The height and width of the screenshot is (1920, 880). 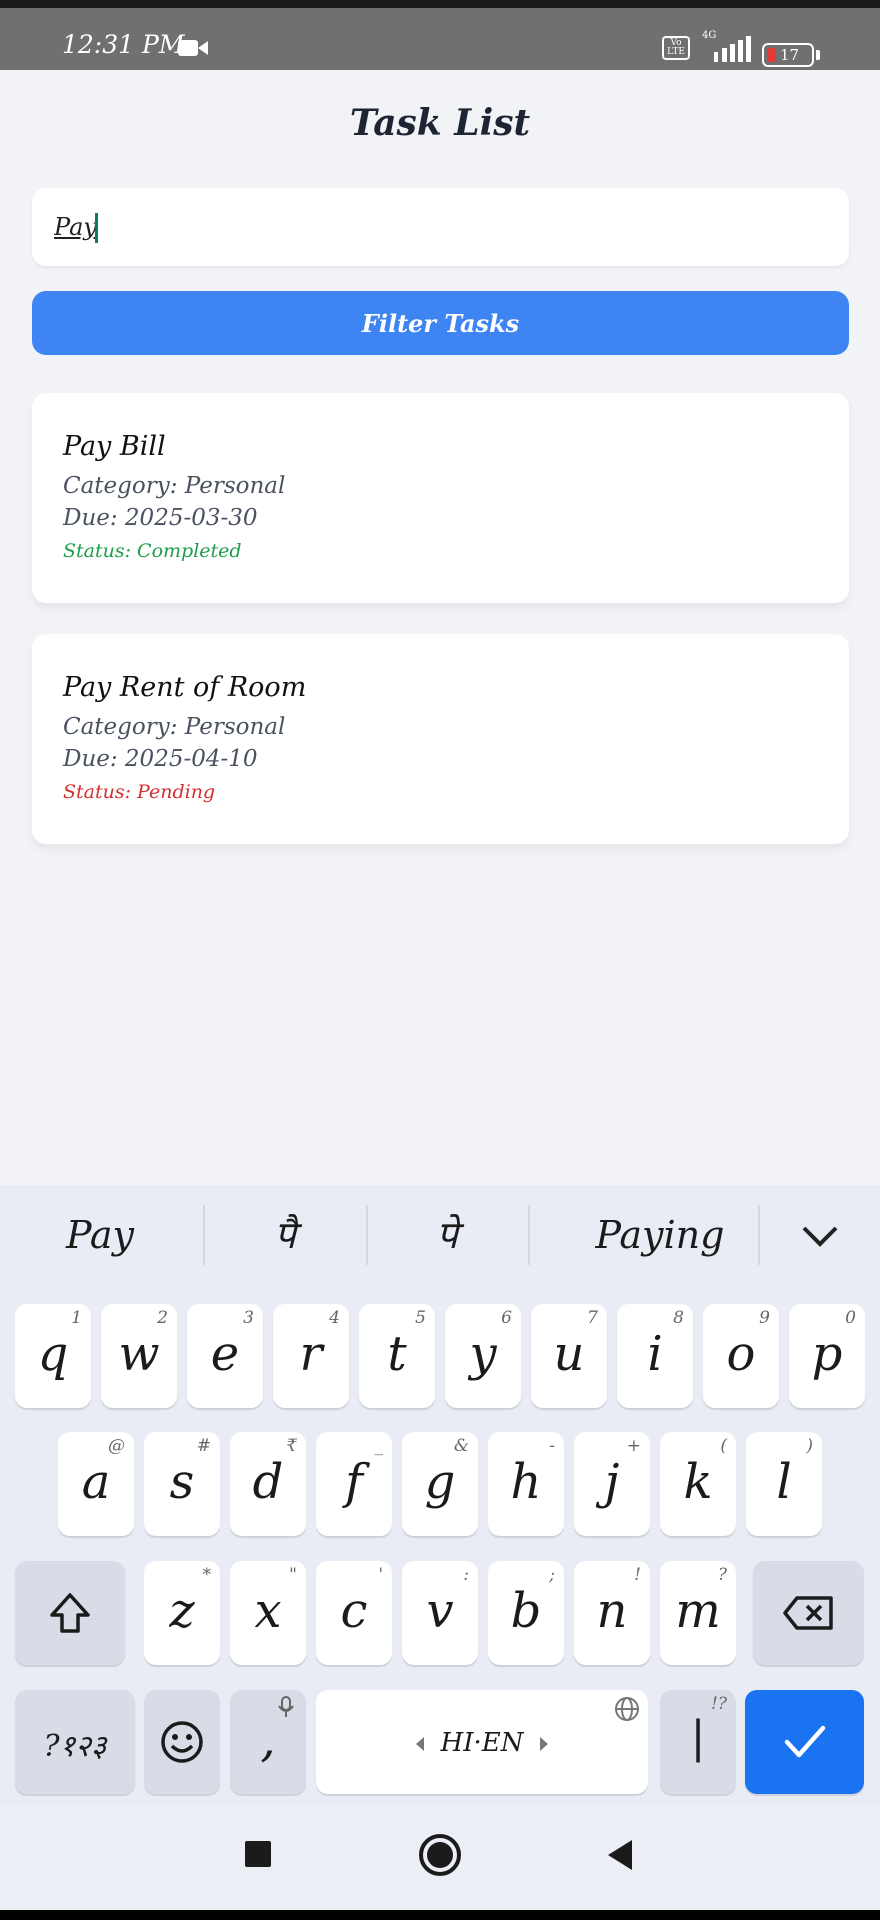 I want to click on shift-key, so click(x=70, y=1613).